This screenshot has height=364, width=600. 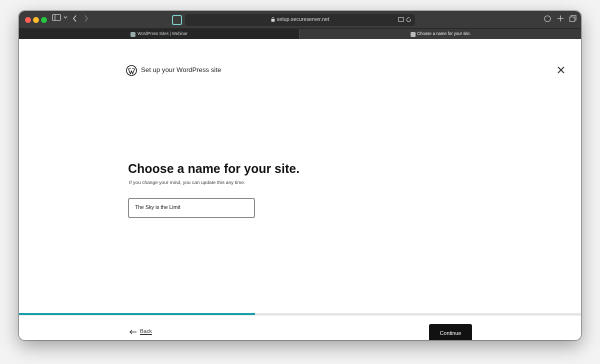 I want to click on lock-icon, so click(x=273, y=19).